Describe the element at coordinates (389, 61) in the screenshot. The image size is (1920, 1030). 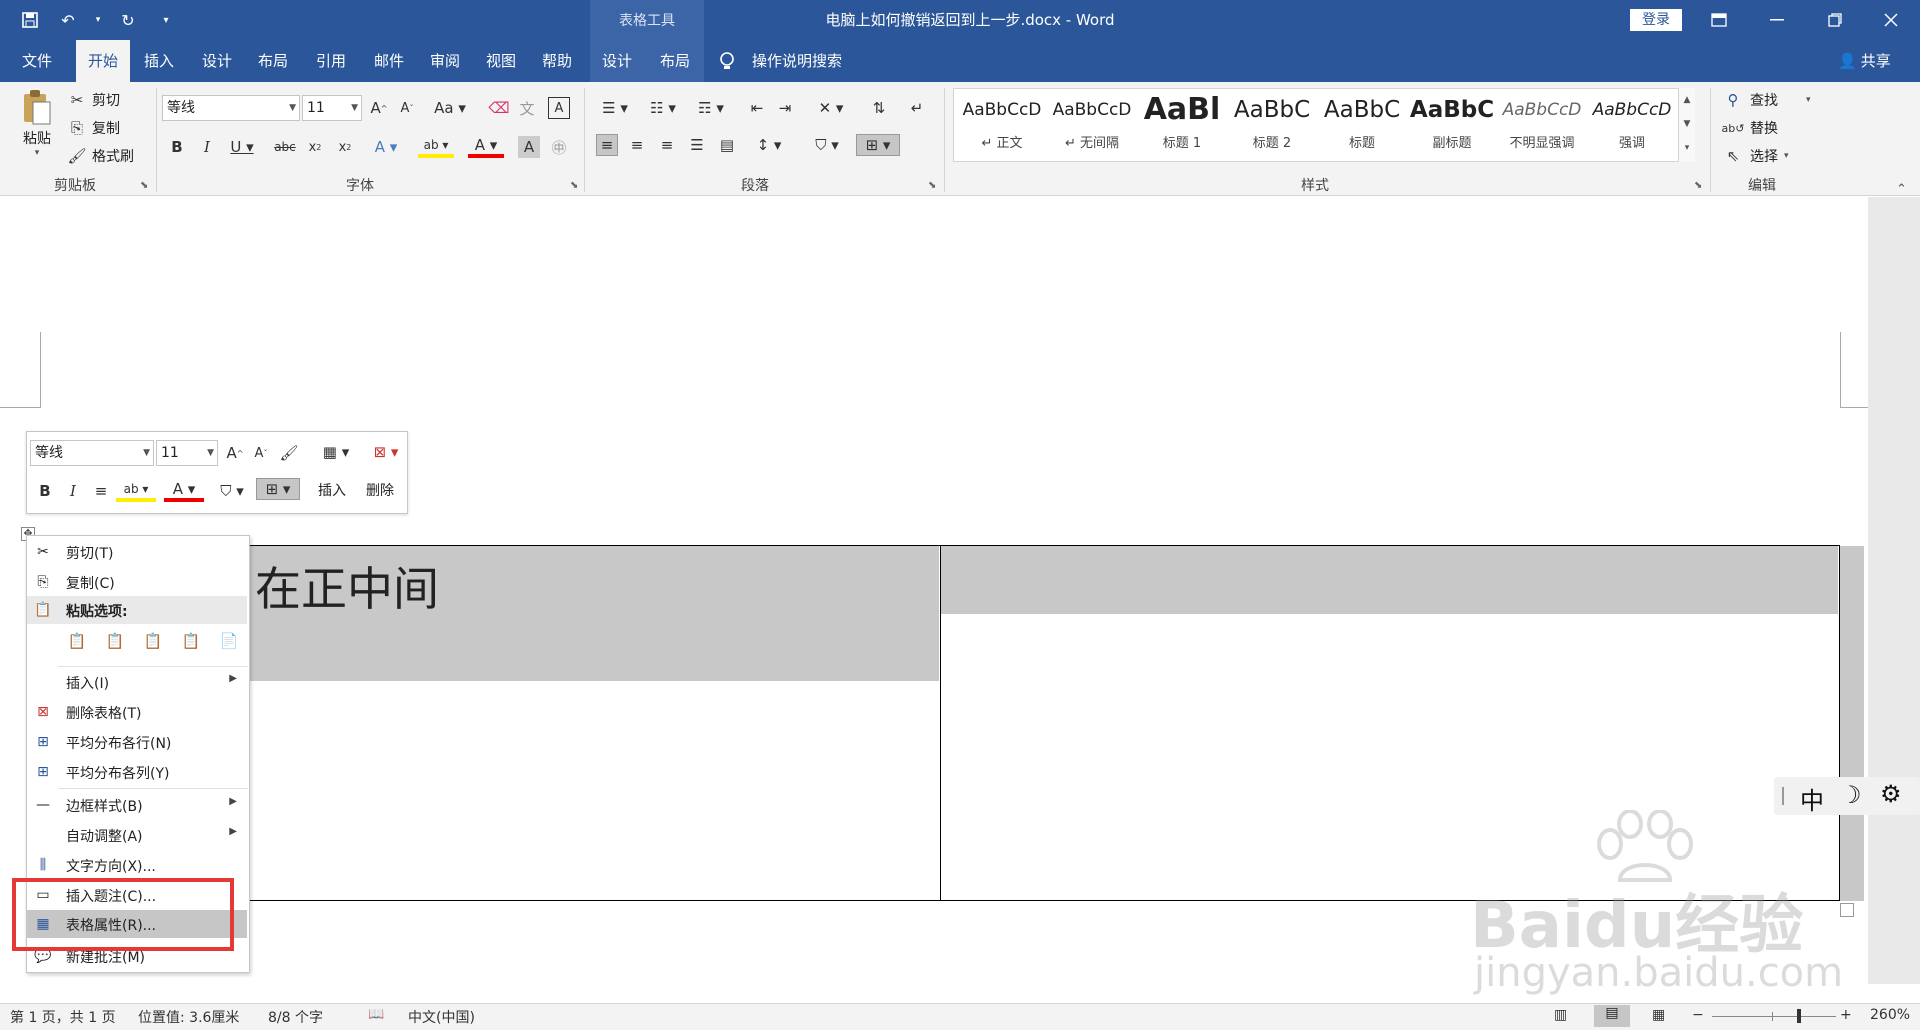
I see `tab-mailings: 邮件` at that location.